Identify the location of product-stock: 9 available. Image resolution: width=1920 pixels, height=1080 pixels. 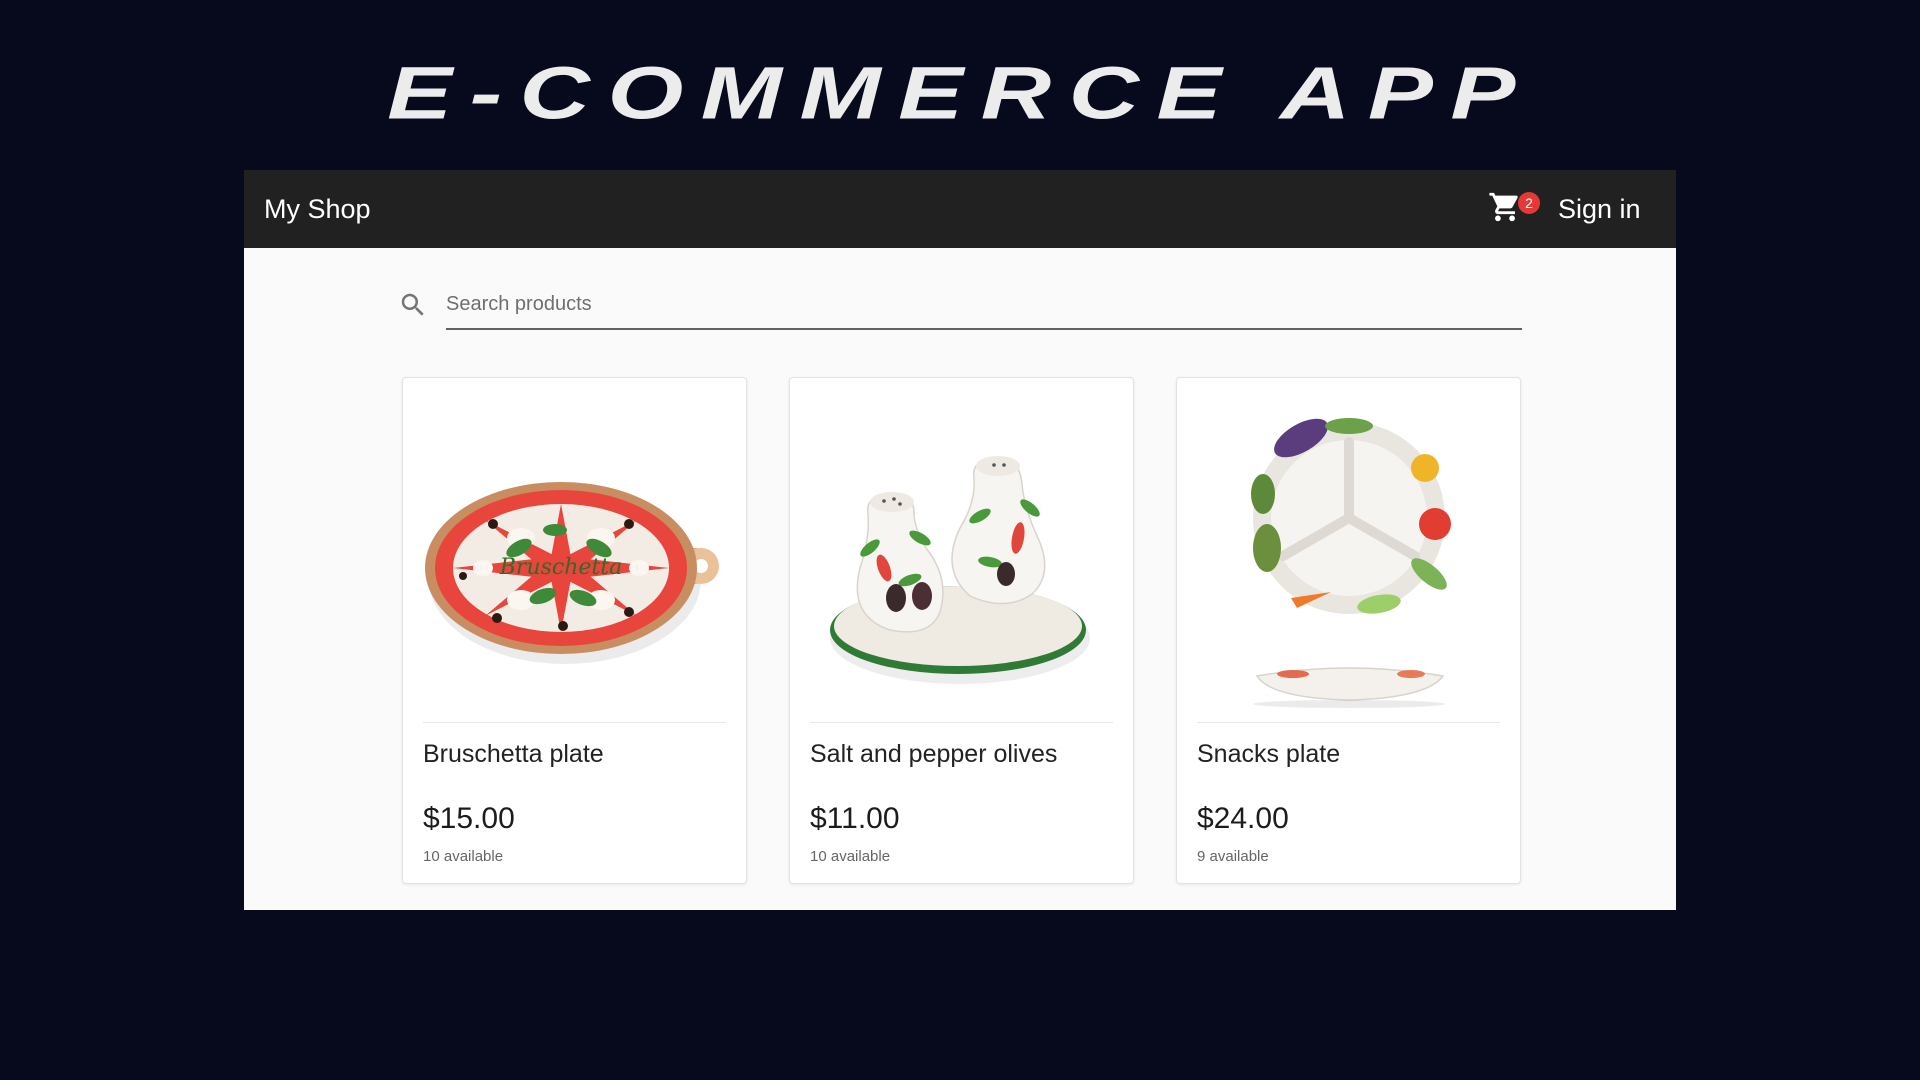
(1233, 856).